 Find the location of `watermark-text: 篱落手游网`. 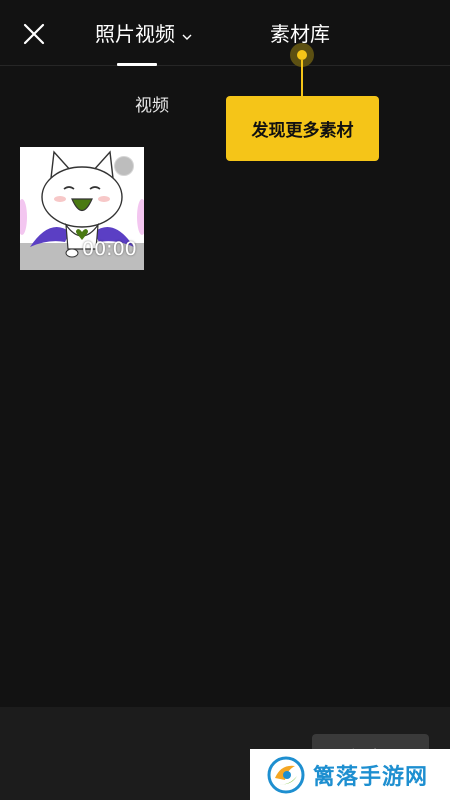

watermark-text: 篱落手游网 is located at coordinates (371, 777).